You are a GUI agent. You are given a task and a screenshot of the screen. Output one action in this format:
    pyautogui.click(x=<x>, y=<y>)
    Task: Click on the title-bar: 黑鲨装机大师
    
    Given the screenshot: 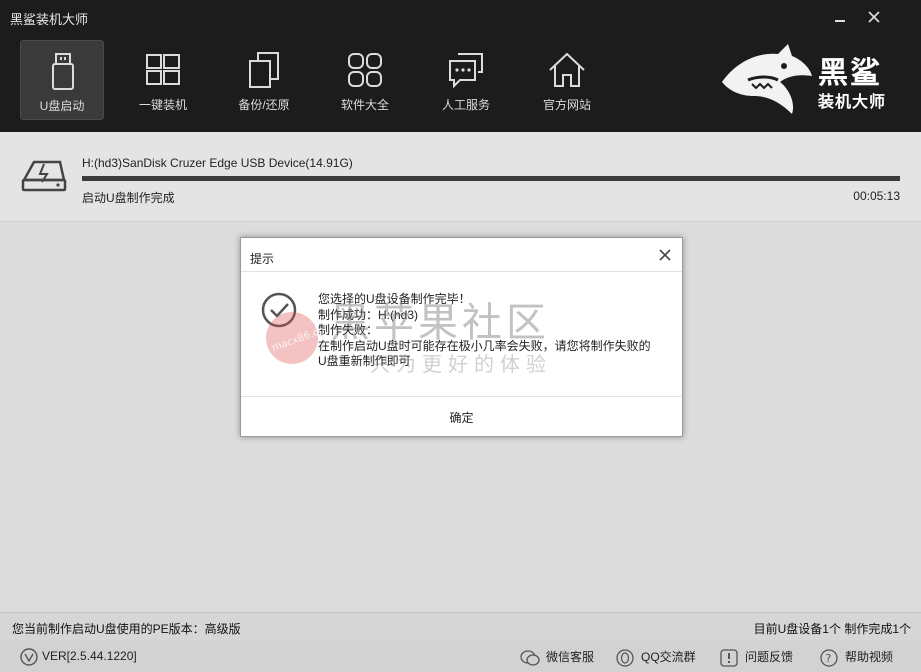 What is the action you would take?
    pyautogui.click(x=460, y=17)
    